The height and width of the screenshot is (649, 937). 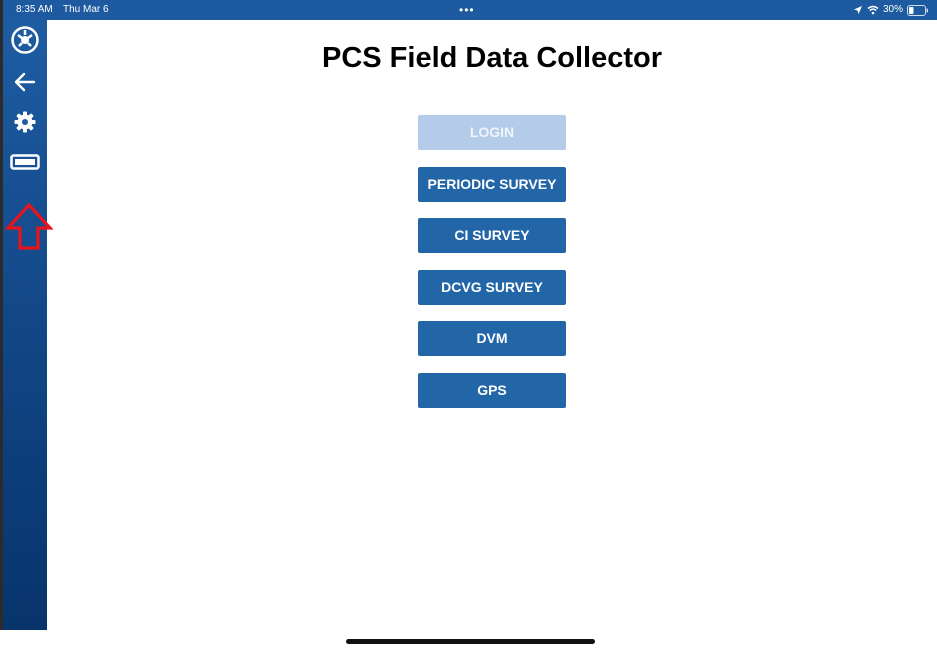 I want to click on sidebar, so click(x=28, y=325).